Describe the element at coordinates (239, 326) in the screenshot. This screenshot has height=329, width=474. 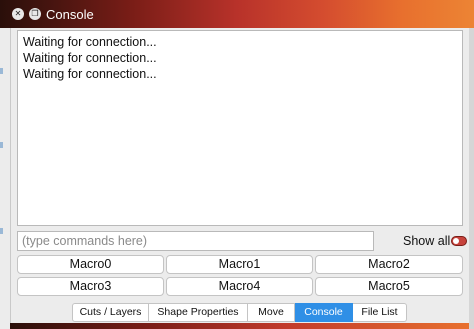
I see `bottom-window-edge` at that location.